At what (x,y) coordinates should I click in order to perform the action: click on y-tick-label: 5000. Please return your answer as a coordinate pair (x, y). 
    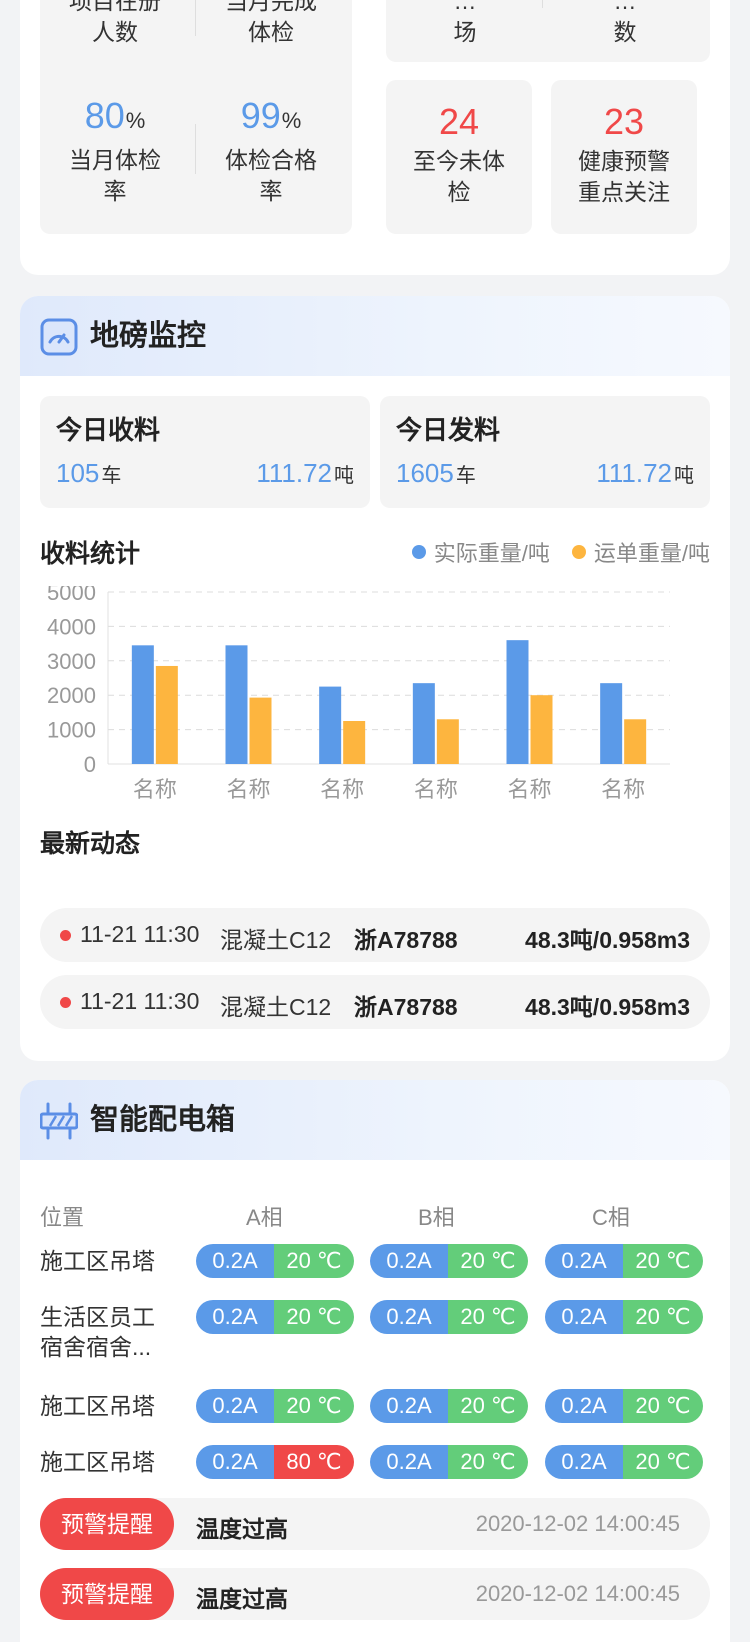
    Looking at the image, I should click on (71, 595).